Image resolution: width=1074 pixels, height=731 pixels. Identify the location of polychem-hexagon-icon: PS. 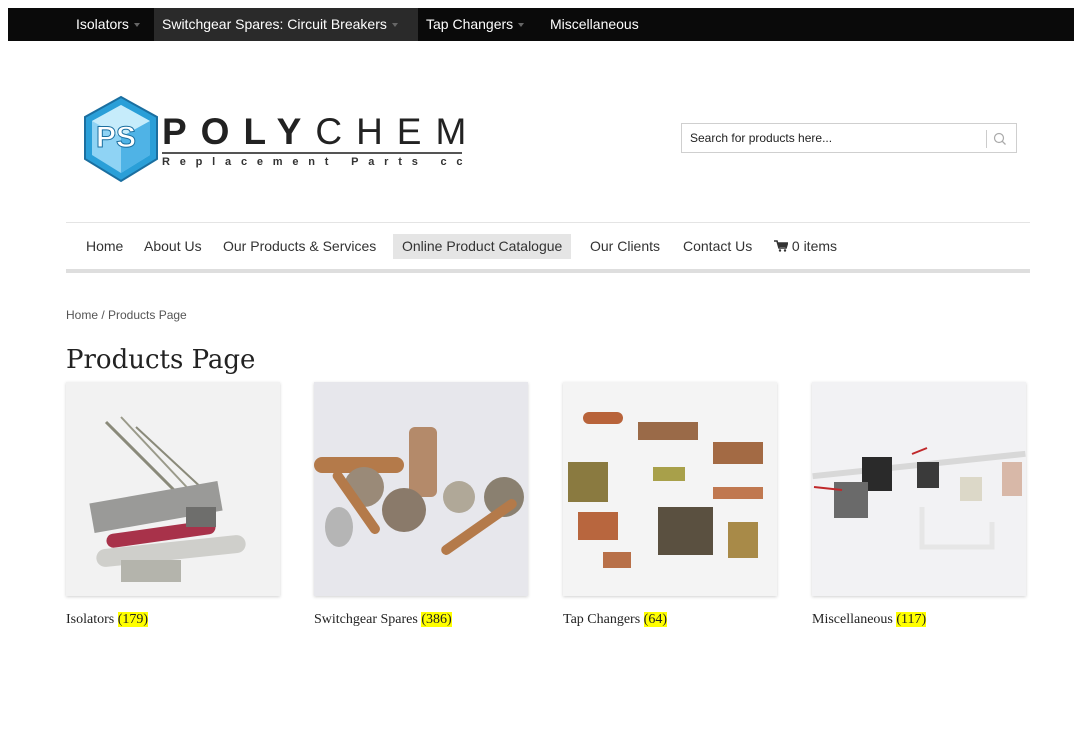
(121, 139).